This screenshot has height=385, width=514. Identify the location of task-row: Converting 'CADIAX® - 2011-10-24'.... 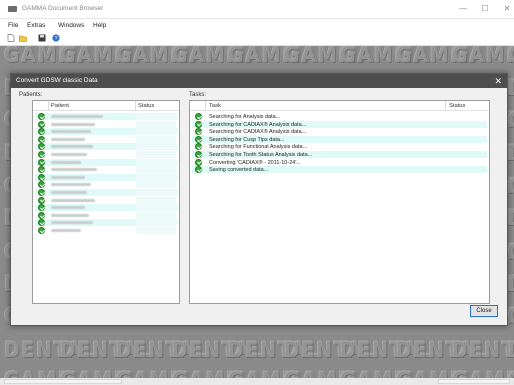
(339, 162).